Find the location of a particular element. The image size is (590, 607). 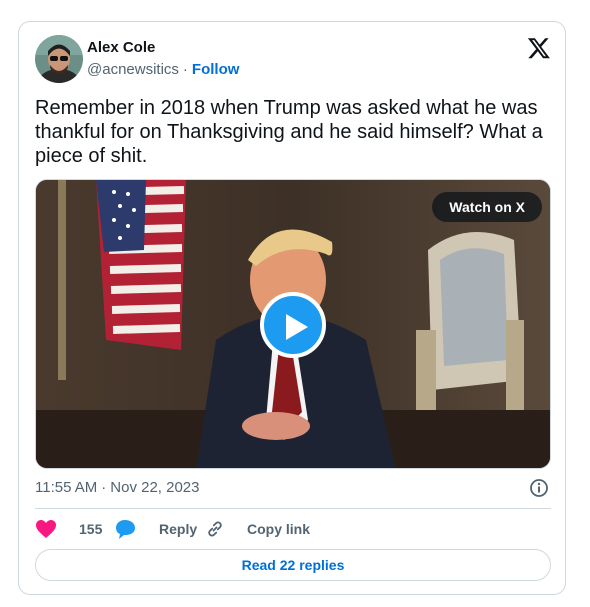

avatar is located at coordinates (59, 59).